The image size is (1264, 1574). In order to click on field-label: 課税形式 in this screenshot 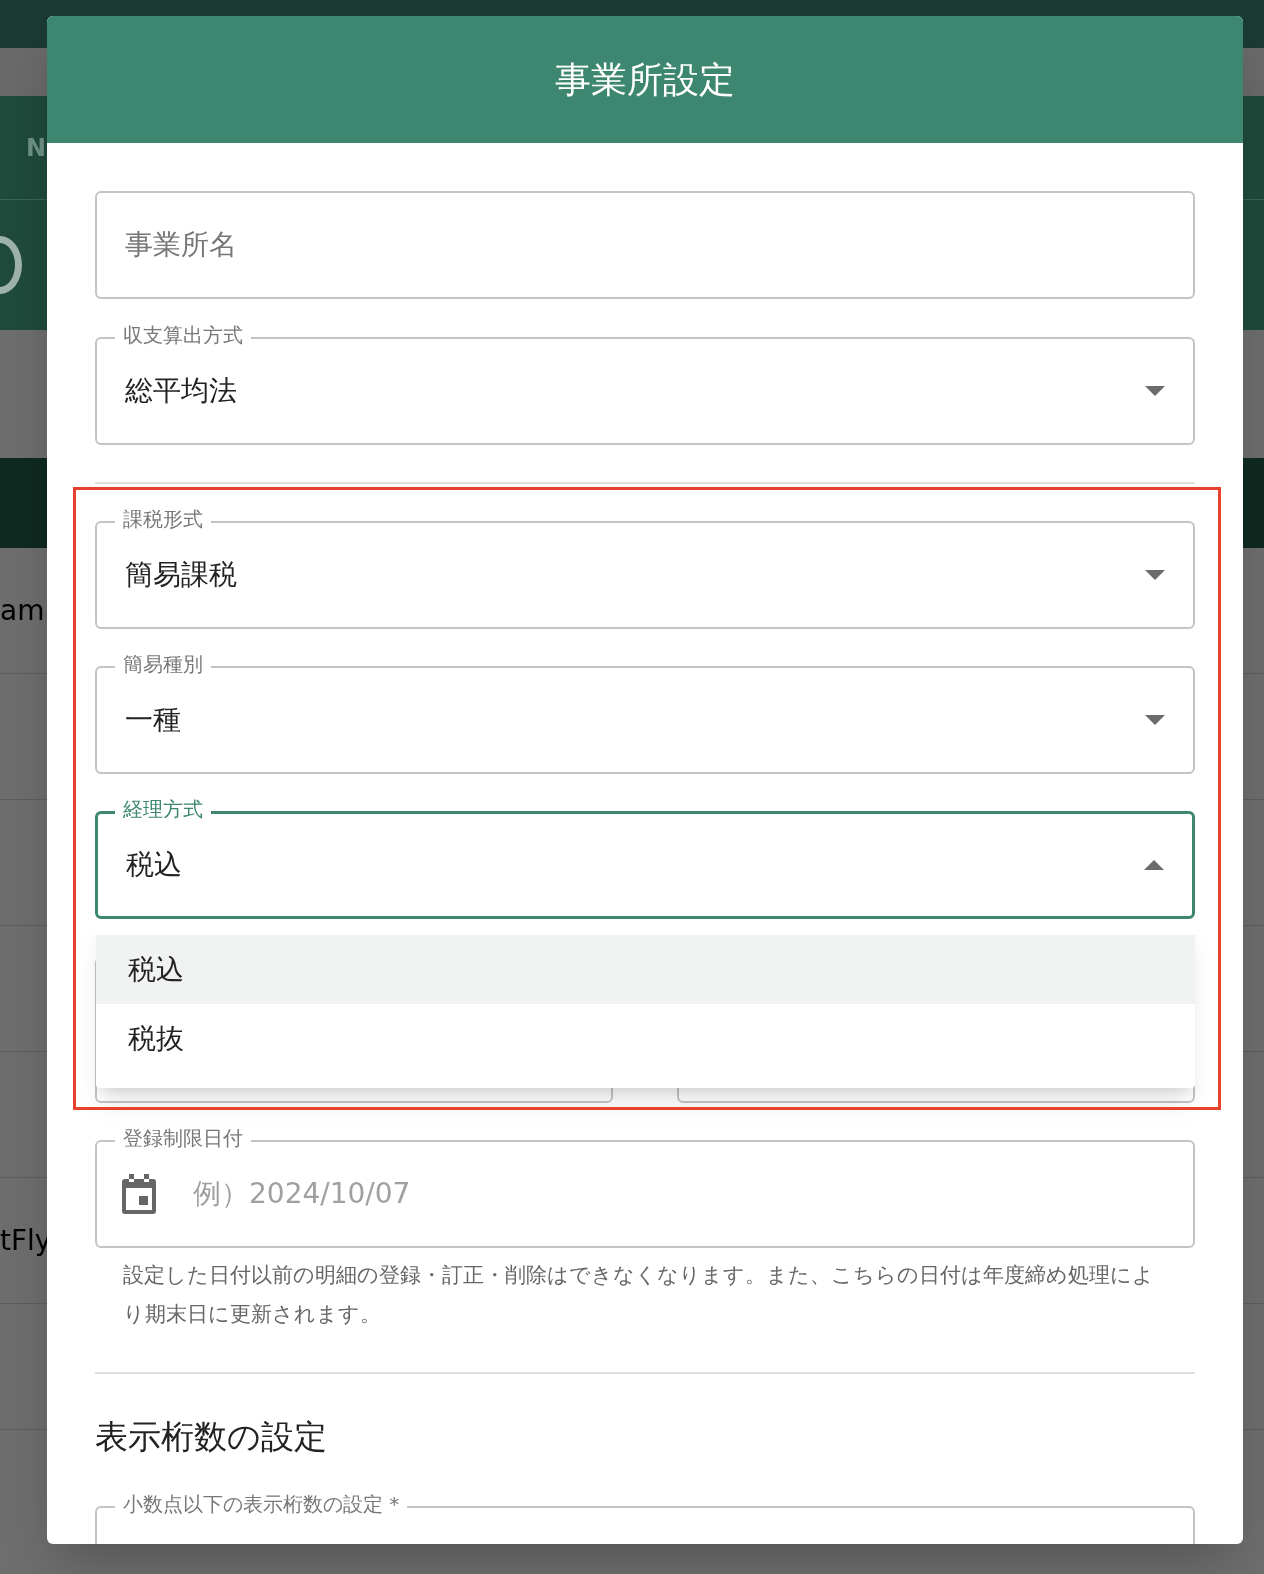, I will do `click(163, 519)`.